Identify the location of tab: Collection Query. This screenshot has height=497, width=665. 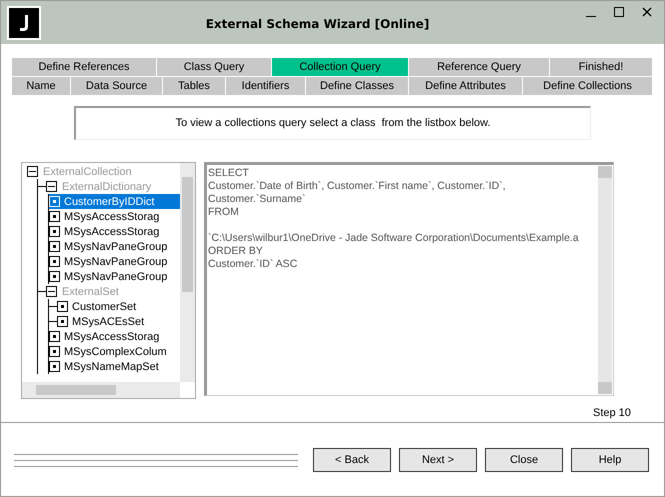
(340, 67).